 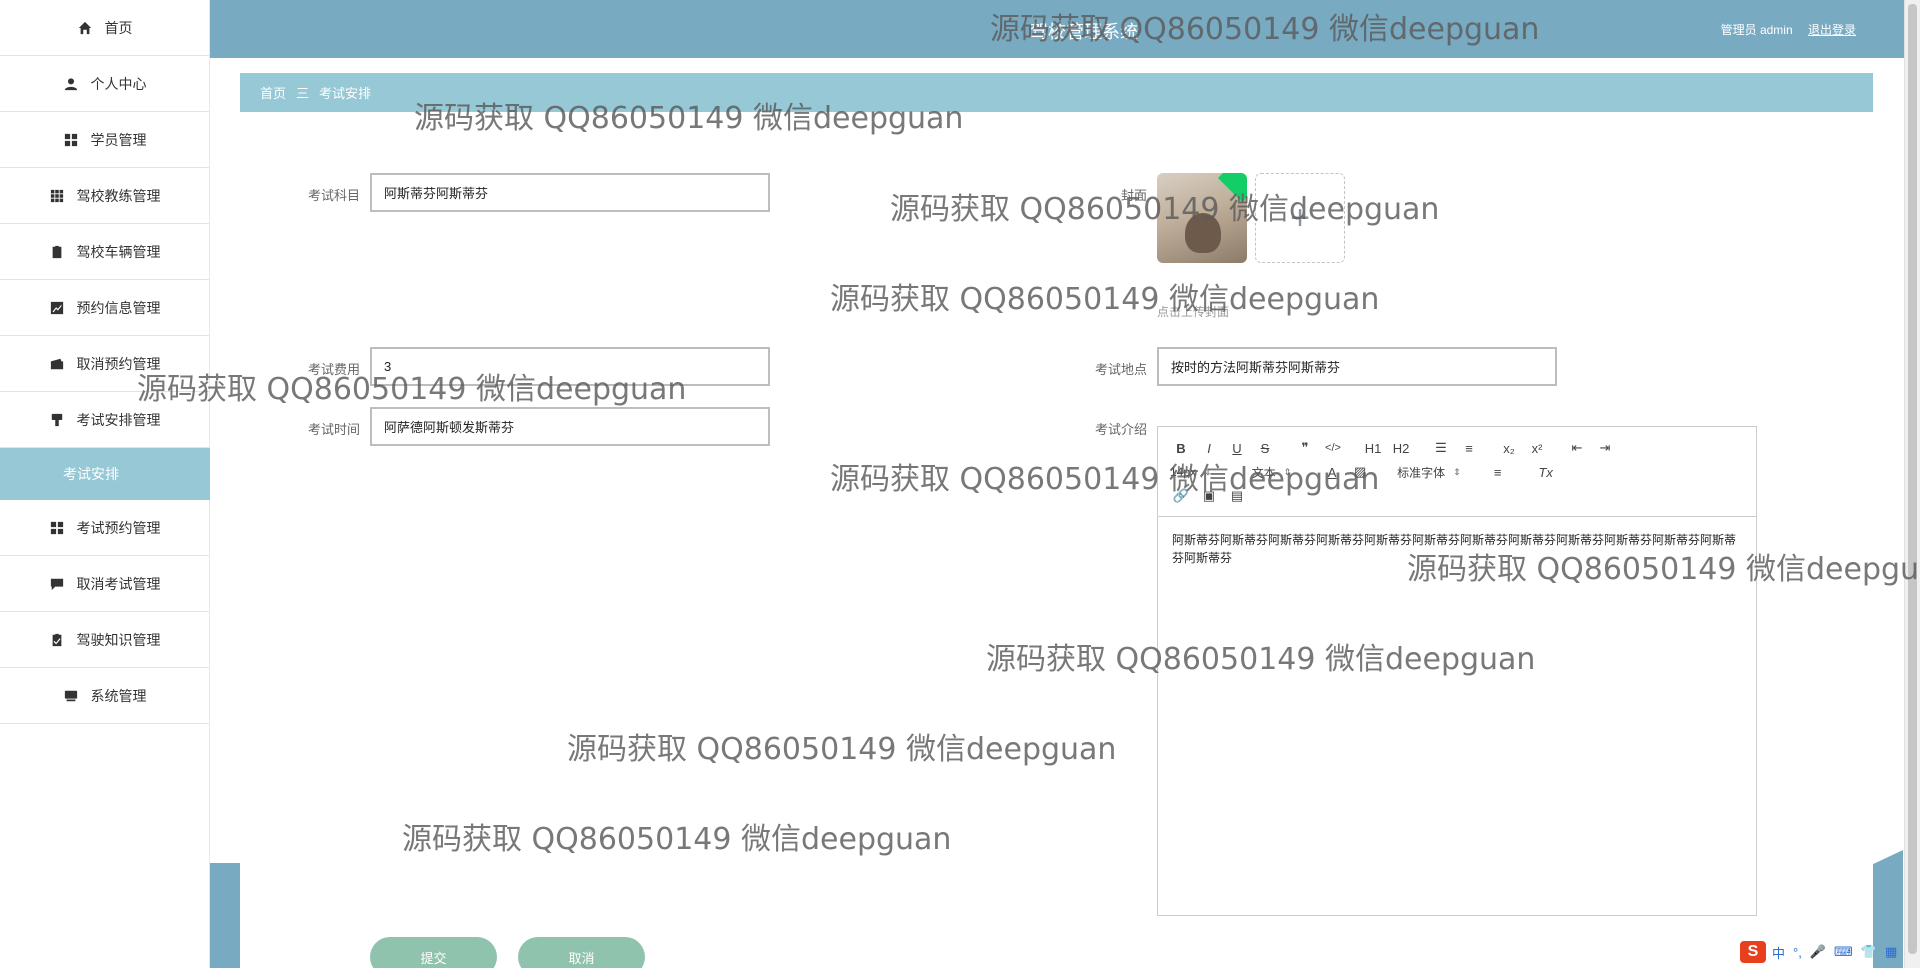 I want to click on upload-button: +, so click(x=1300, y=218).